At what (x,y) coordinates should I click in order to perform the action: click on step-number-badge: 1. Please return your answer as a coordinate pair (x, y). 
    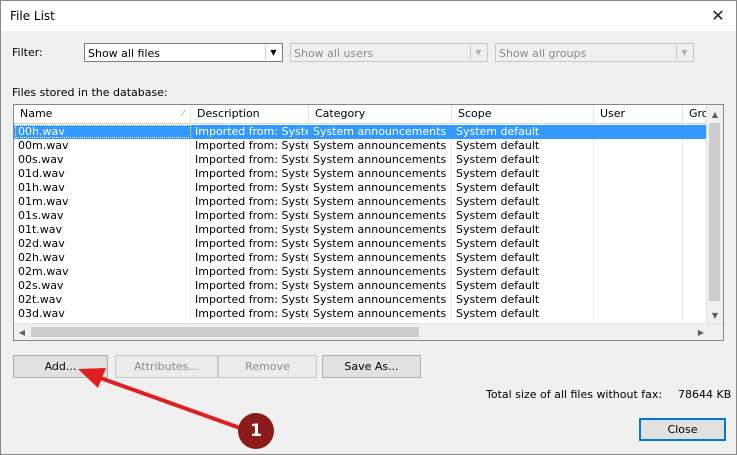
    Looking at the image, I should click on (256, 431).